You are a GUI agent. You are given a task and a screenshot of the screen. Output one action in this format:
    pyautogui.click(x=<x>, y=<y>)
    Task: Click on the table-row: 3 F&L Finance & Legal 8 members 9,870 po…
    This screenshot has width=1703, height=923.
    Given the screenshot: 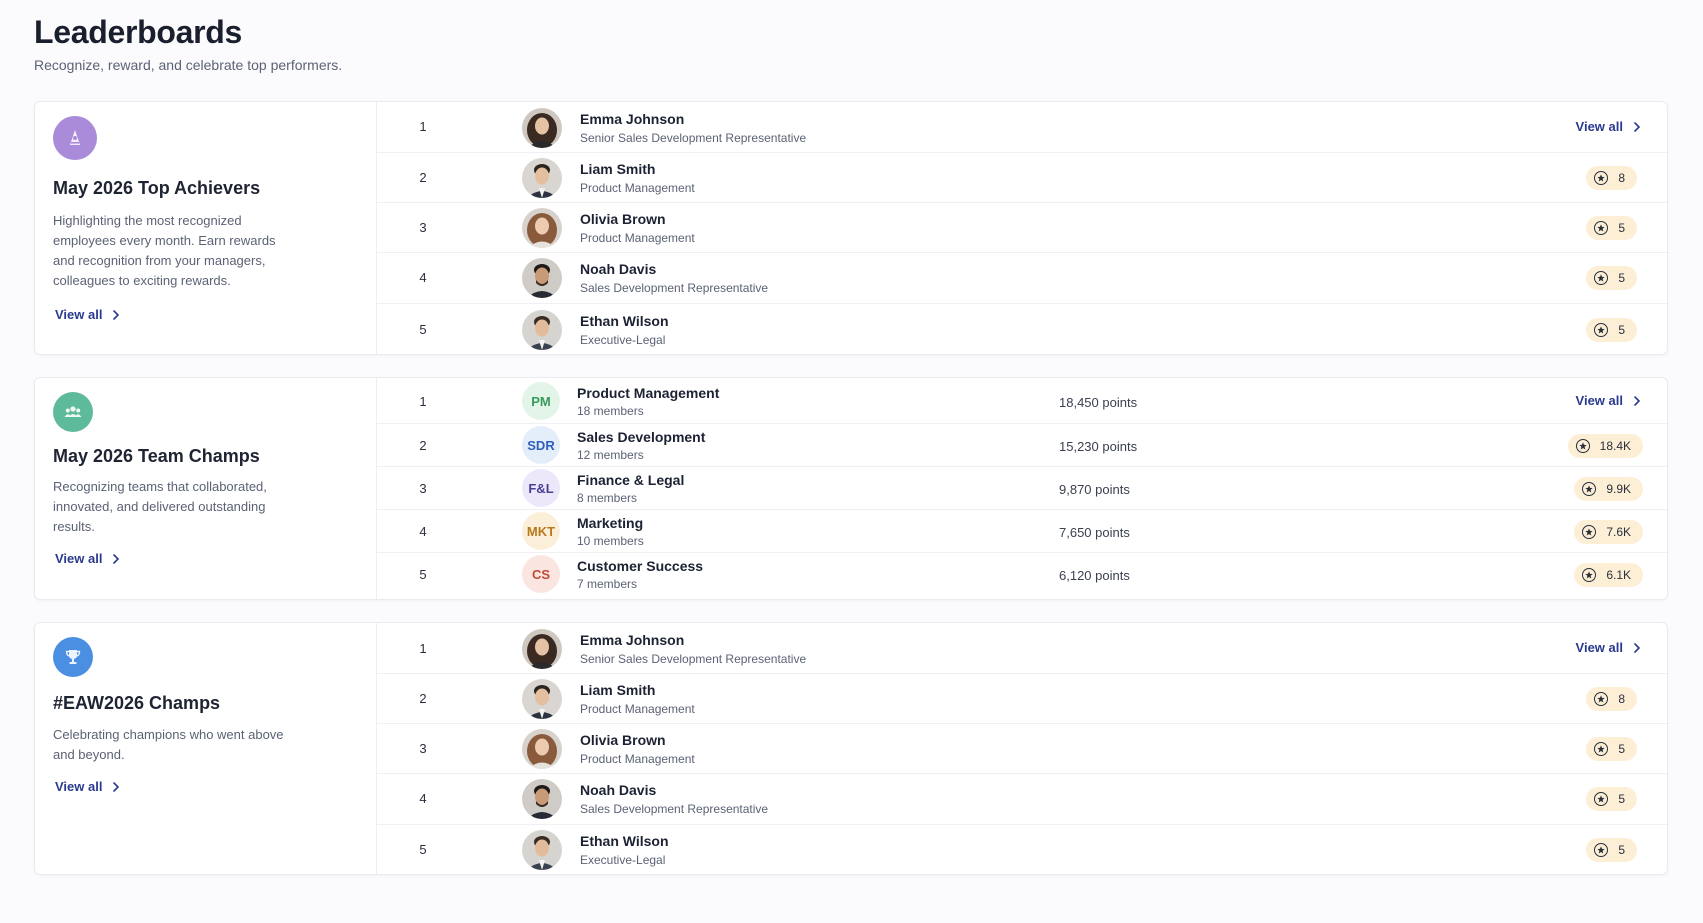 What is the action you would take?
    pyautogui.click(x=1022, y=488)
    